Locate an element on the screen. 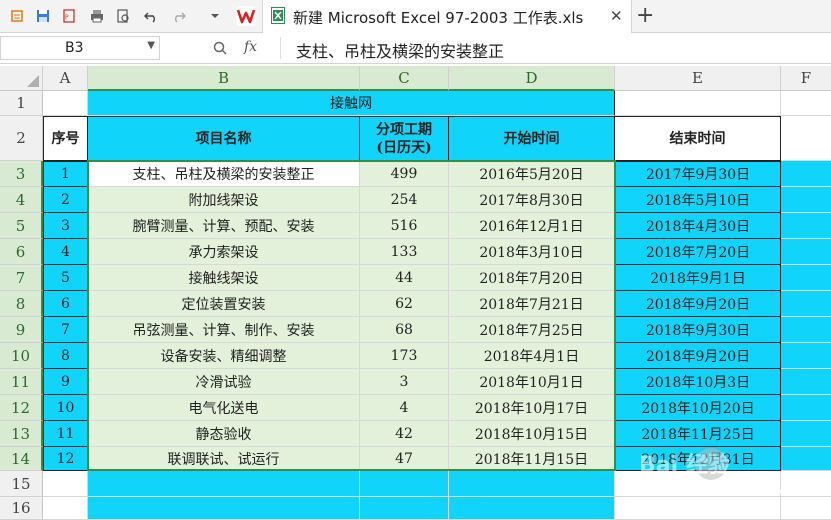 Image resolution: width=831 pixels, height=520 pixels. cell-d16 is located at coordinates (532, 508).